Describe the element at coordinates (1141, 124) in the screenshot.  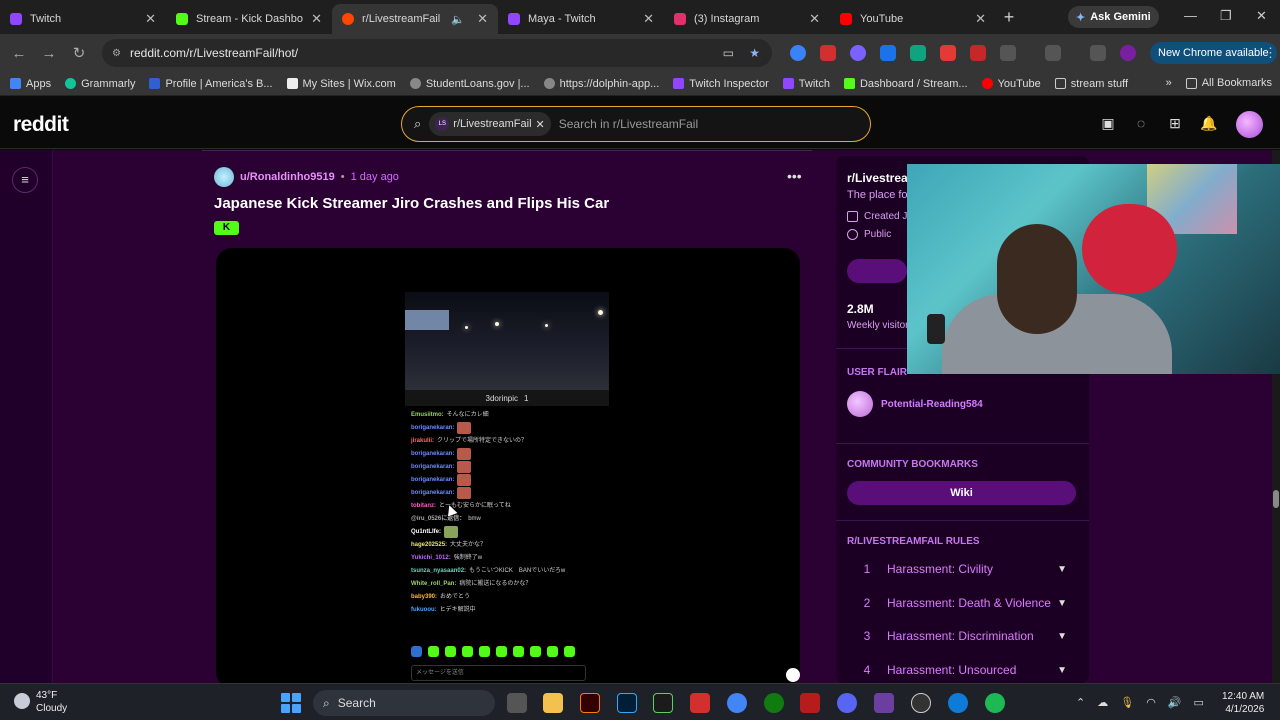
I see `chat-icon: ◌` at that location.